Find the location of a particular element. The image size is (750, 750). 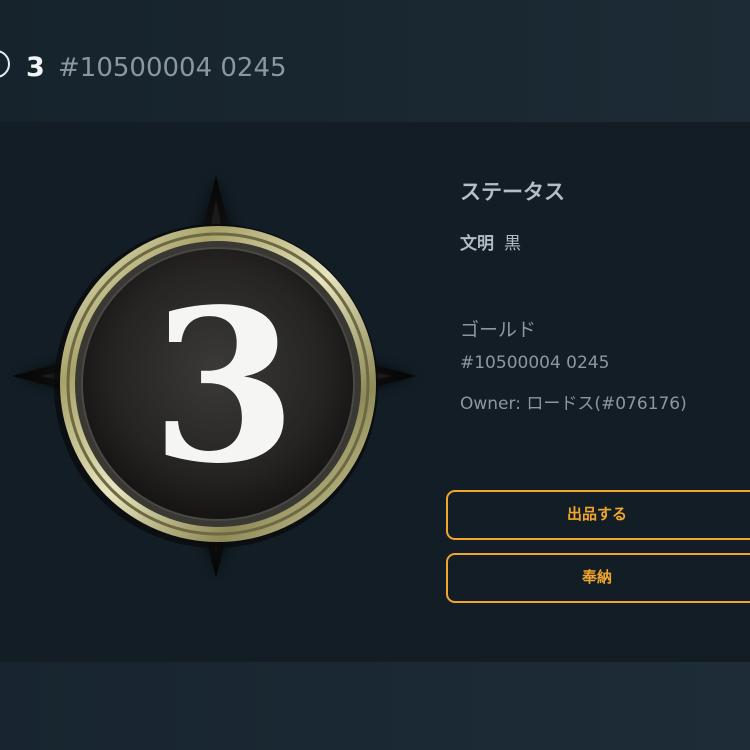

header-token-id: #10500004 0245 is located at coordinates (172, 68).